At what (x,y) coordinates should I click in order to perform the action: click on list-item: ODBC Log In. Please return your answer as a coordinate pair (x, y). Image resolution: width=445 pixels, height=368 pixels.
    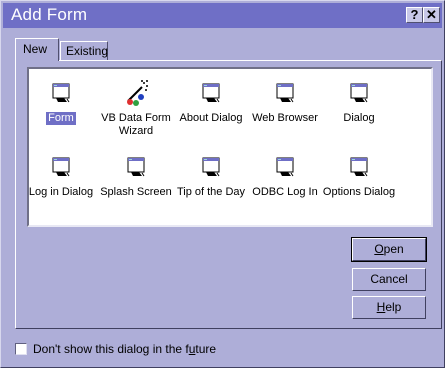
    Looking at the image, I should click on (285, 175).